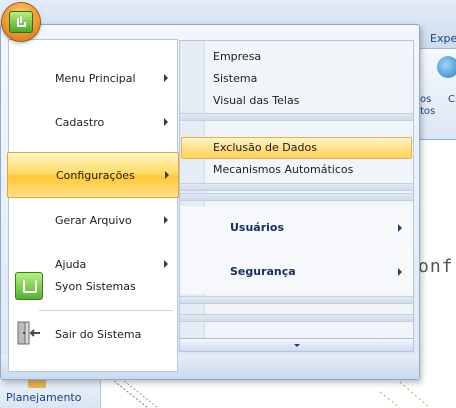 The width and height of the screenshot is (456, 408). I want to click on submenu-item-visual-das-telas: Visual das Telas, so click(296, 101).